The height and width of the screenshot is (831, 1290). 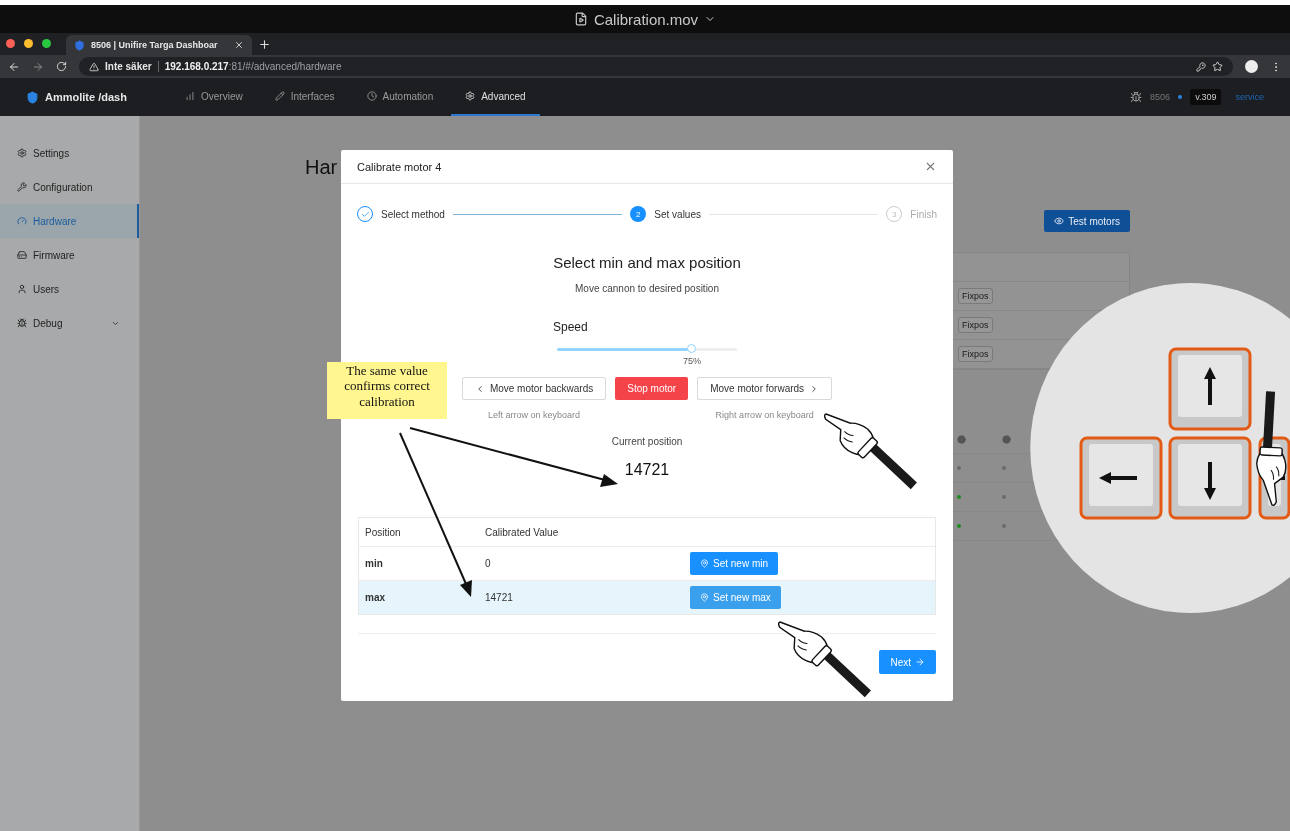 I want to click on step-label: Finish, so click(x=923, y=214).